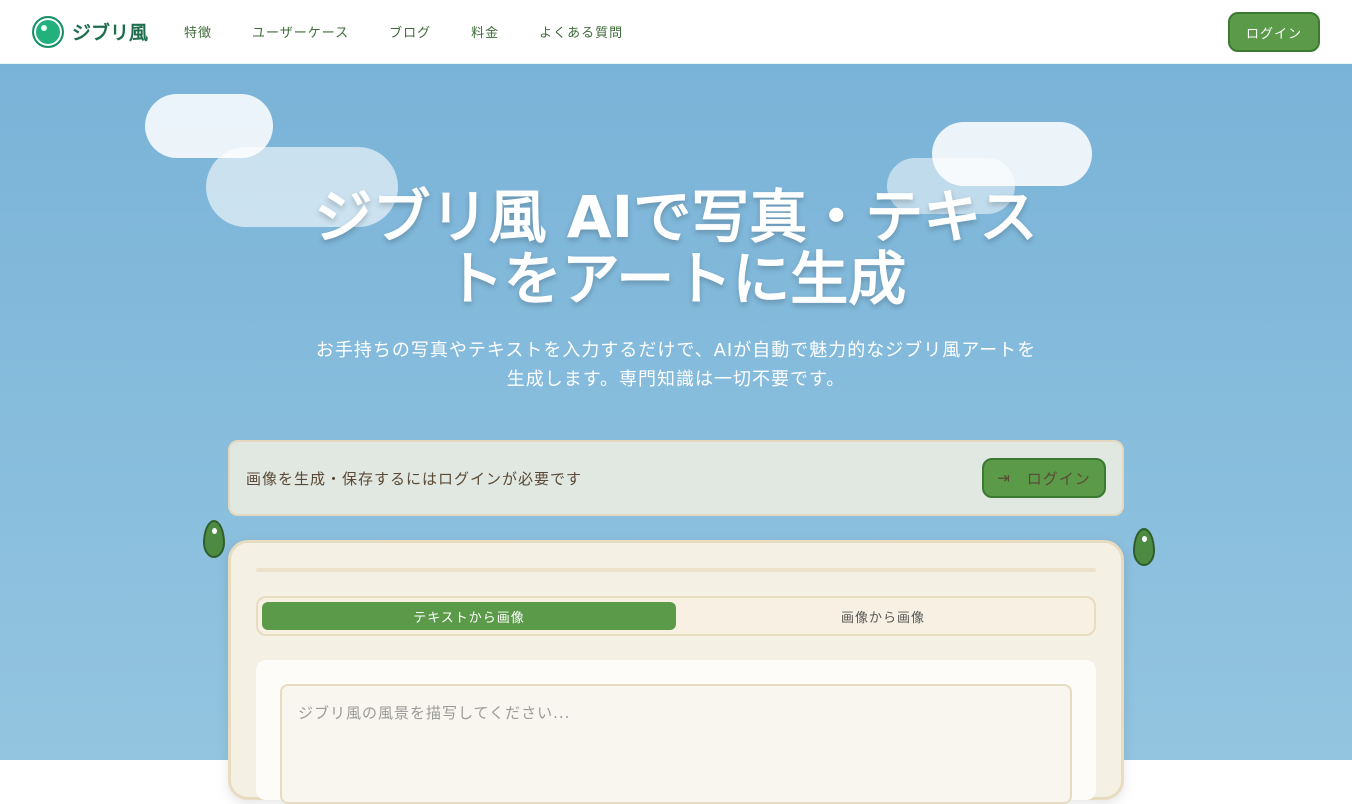 This screenshot has height=804, width=1352. I want to click on nav-link-faq: よくある質問, so click(581, 31).